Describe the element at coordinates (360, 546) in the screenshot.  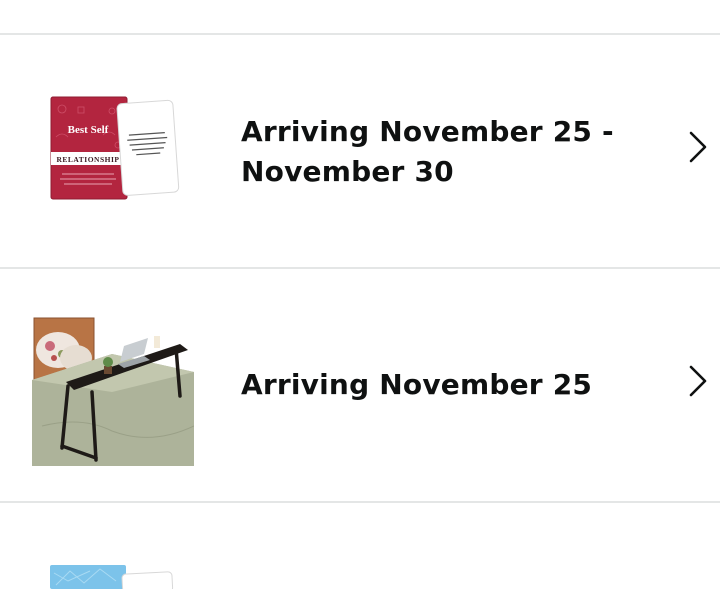
I see `order-row` at that location.